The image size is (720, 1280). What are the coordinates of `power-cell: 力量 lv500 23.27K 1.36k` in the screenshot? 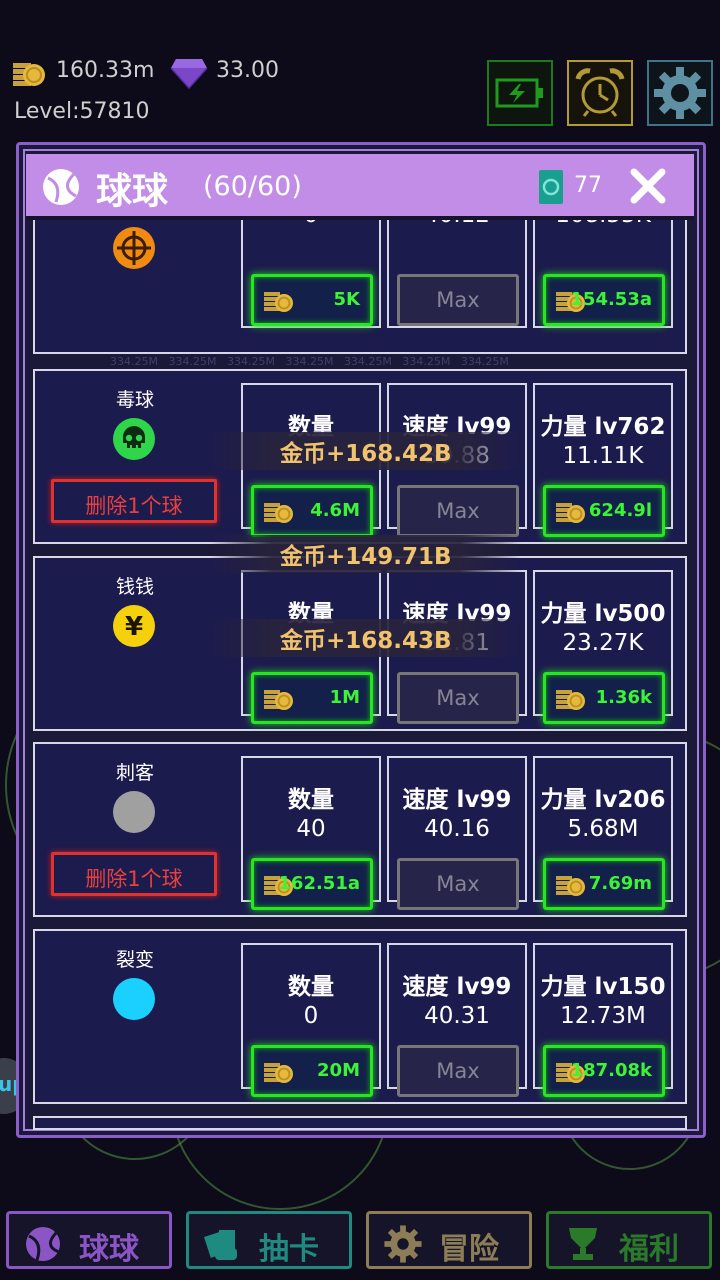 It's located at (603, 647).